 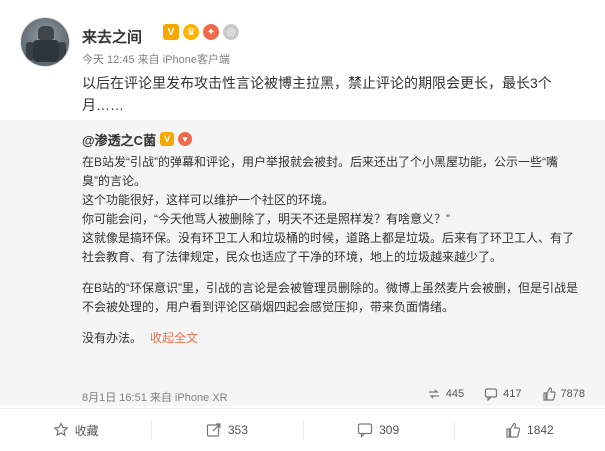 What do you see at coordinates (213, 430) in the screenshot?
I see `share-icon` at bounding box center [213, 430].